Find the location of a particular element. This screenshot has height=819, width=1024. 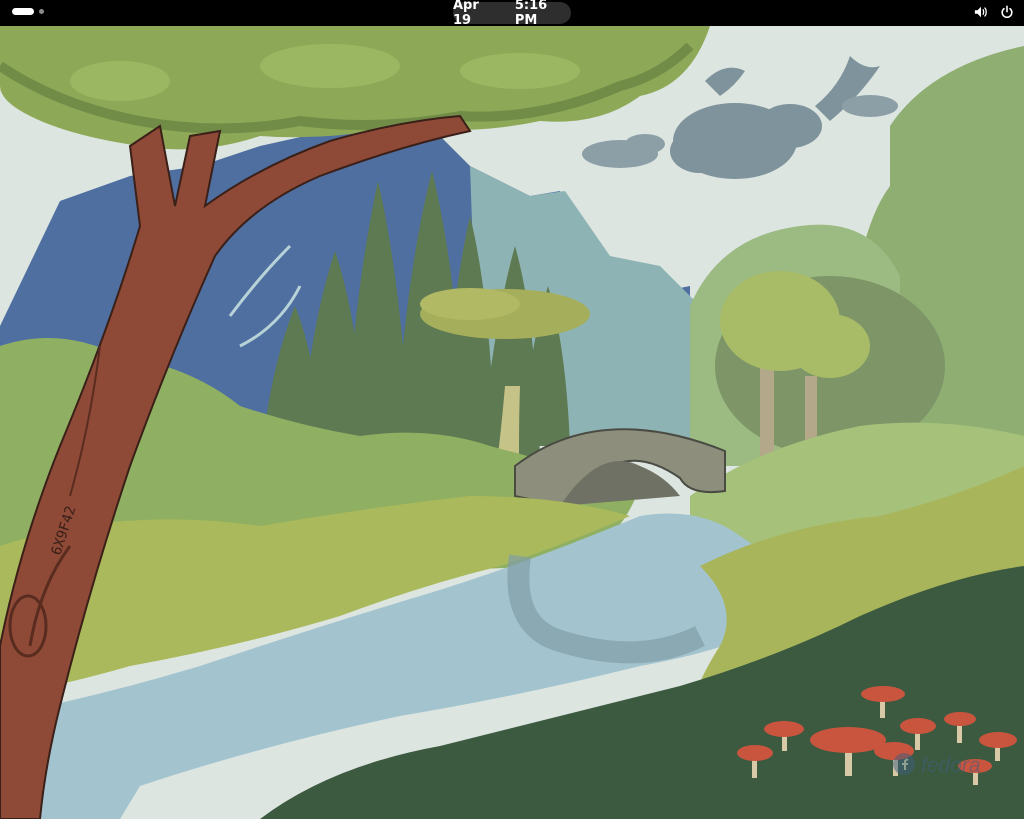

date-label: Apr 19 is located at coordinates (466, 14).